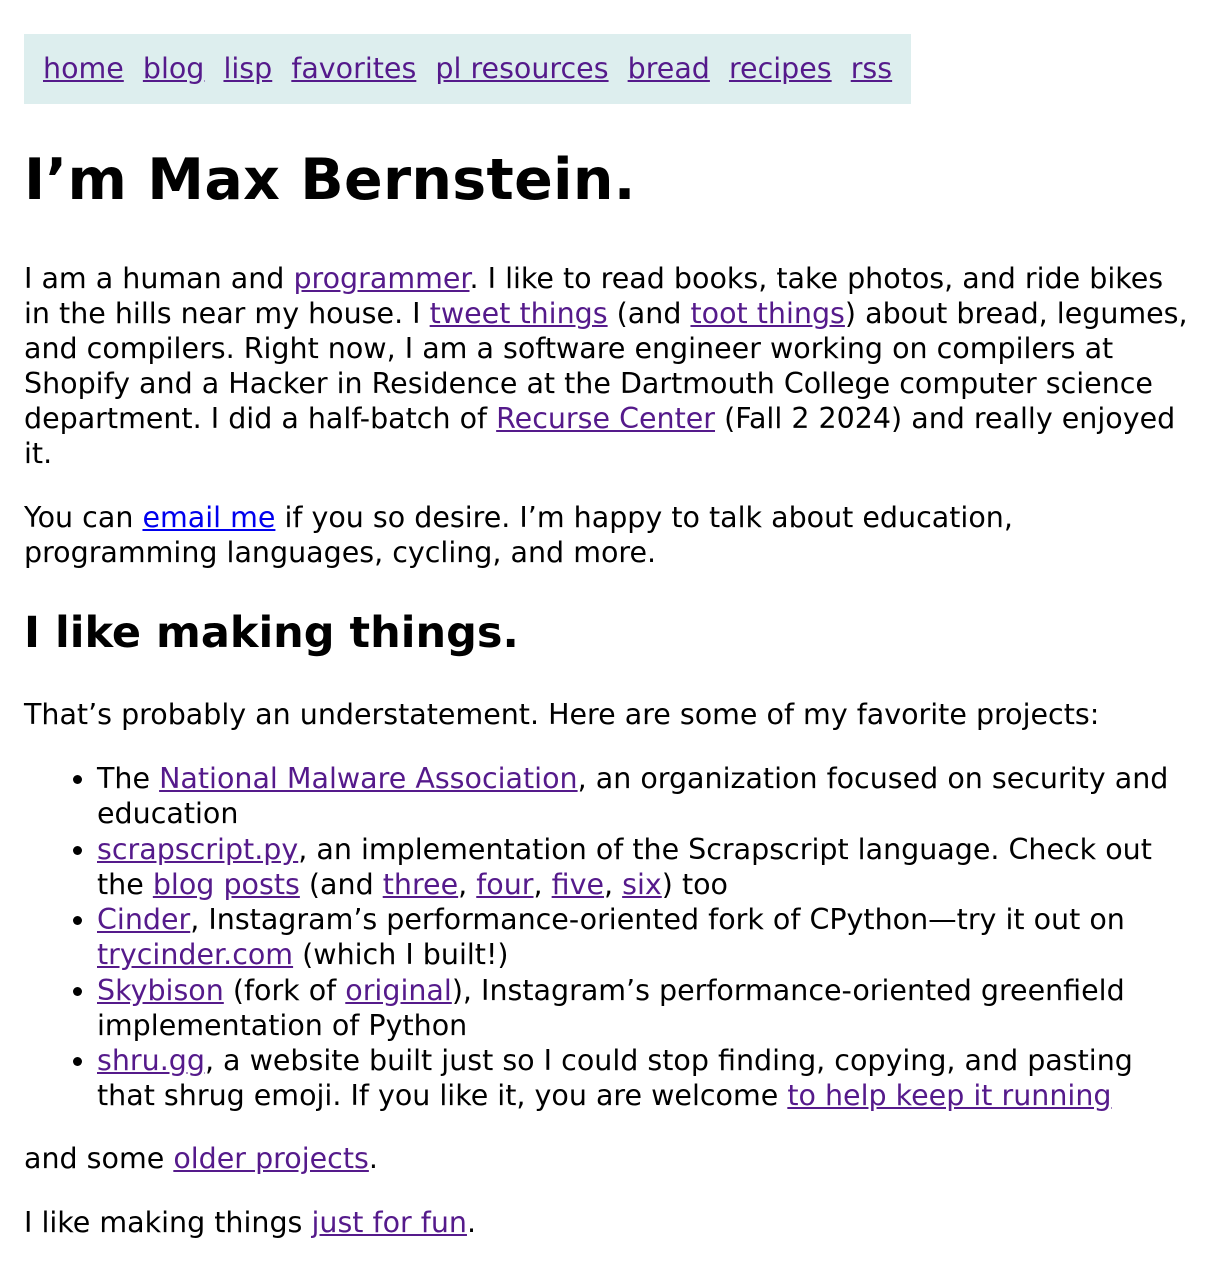 This screenshot has width=1221, height=1263. What do you see at coordinates (521, 68) in the screenshot?
I see `nav-pl-resources-link: pl resources` at bounding box center [521, 68].